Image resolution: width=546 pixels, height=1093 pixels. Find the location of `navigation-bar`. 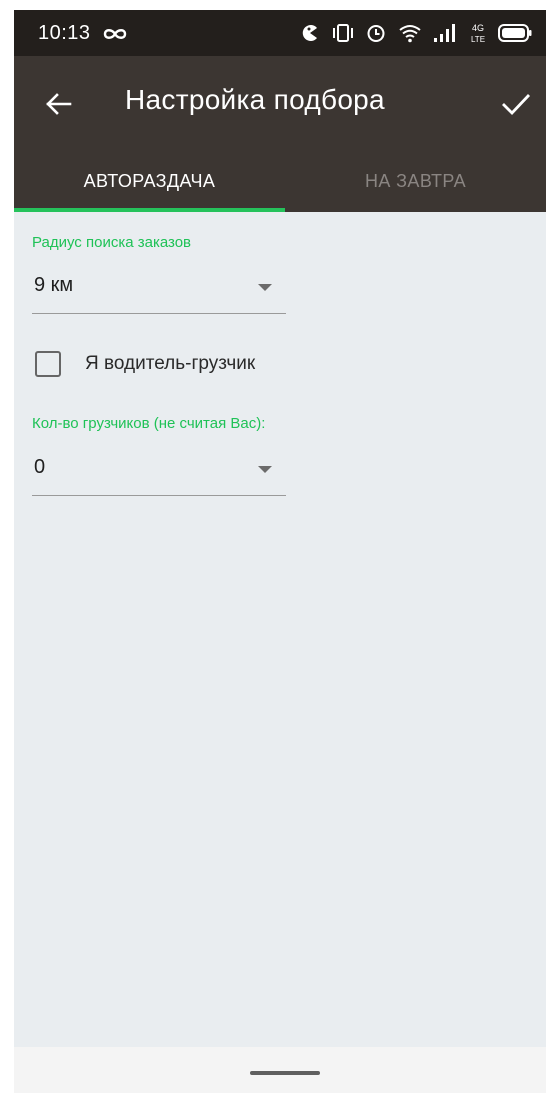

navigation-bar is located at coordinates (280, 1070).